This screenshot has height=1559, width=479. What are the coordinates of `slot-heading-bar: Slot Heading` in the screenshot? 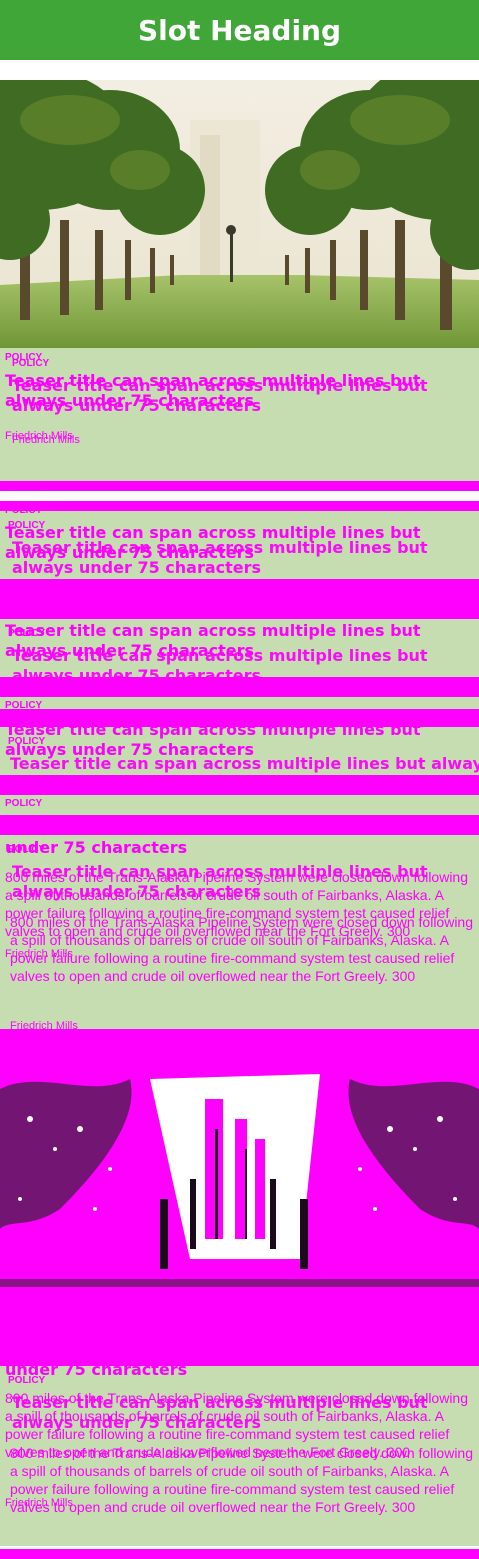 It's located at (239, 30).